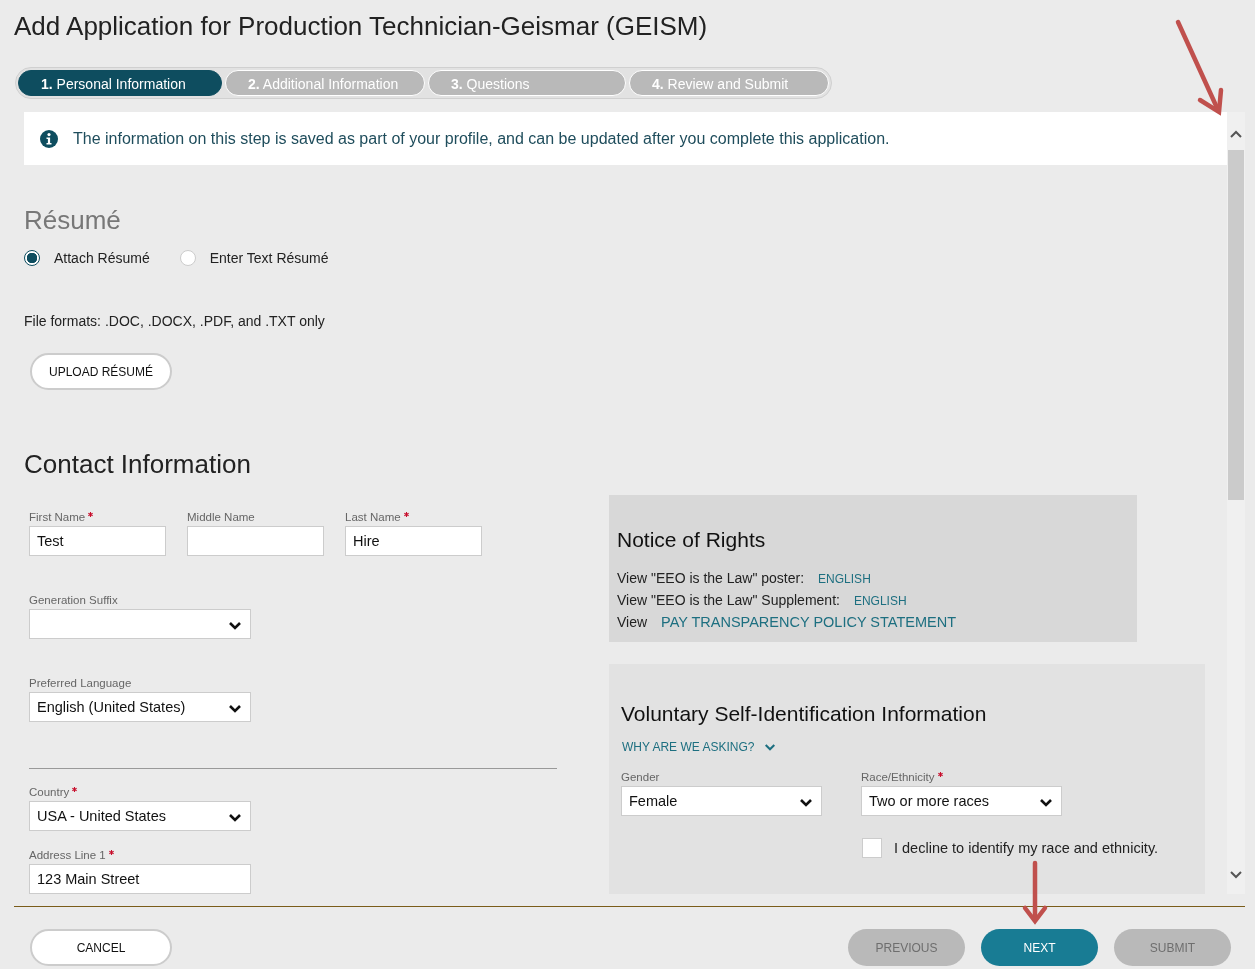 Image resolution: width=1255 pixels, height=969 pixels. What do you see at coordinates (640, 777) in the screenshot?
I see `field-label: Gender` at bounding box center [640, 777].